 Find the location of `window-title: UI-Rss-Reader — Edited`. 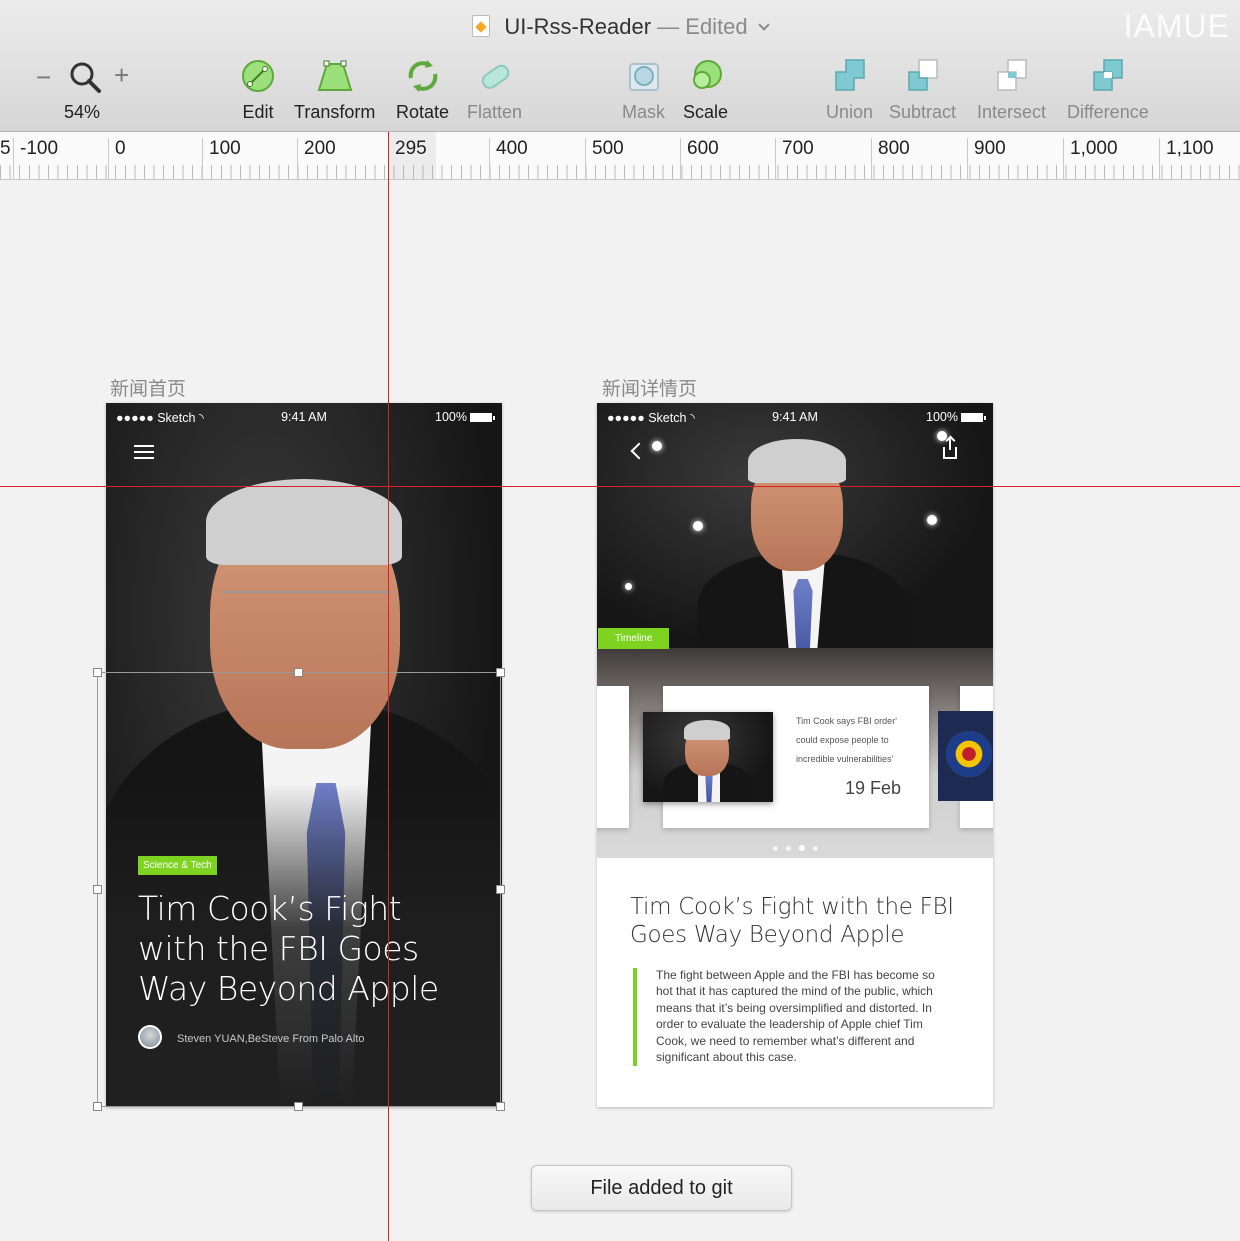

window-title: UI-Rss-Reader — Edited is located at coordinates (620, 27).